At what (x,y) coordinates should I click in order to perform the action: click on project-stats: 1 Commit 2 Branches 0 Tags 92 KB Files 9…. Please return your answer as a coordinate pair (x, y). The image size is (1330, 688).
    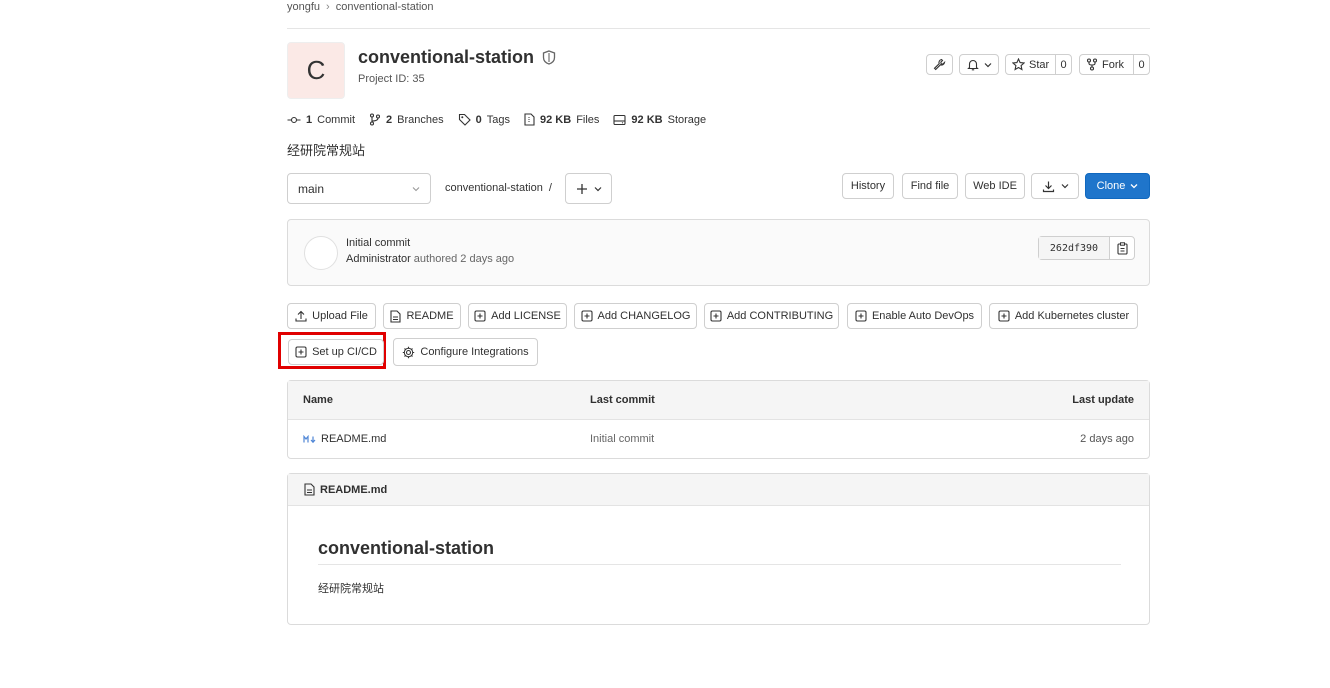
    Looking at the image, I should click on (496, 119).